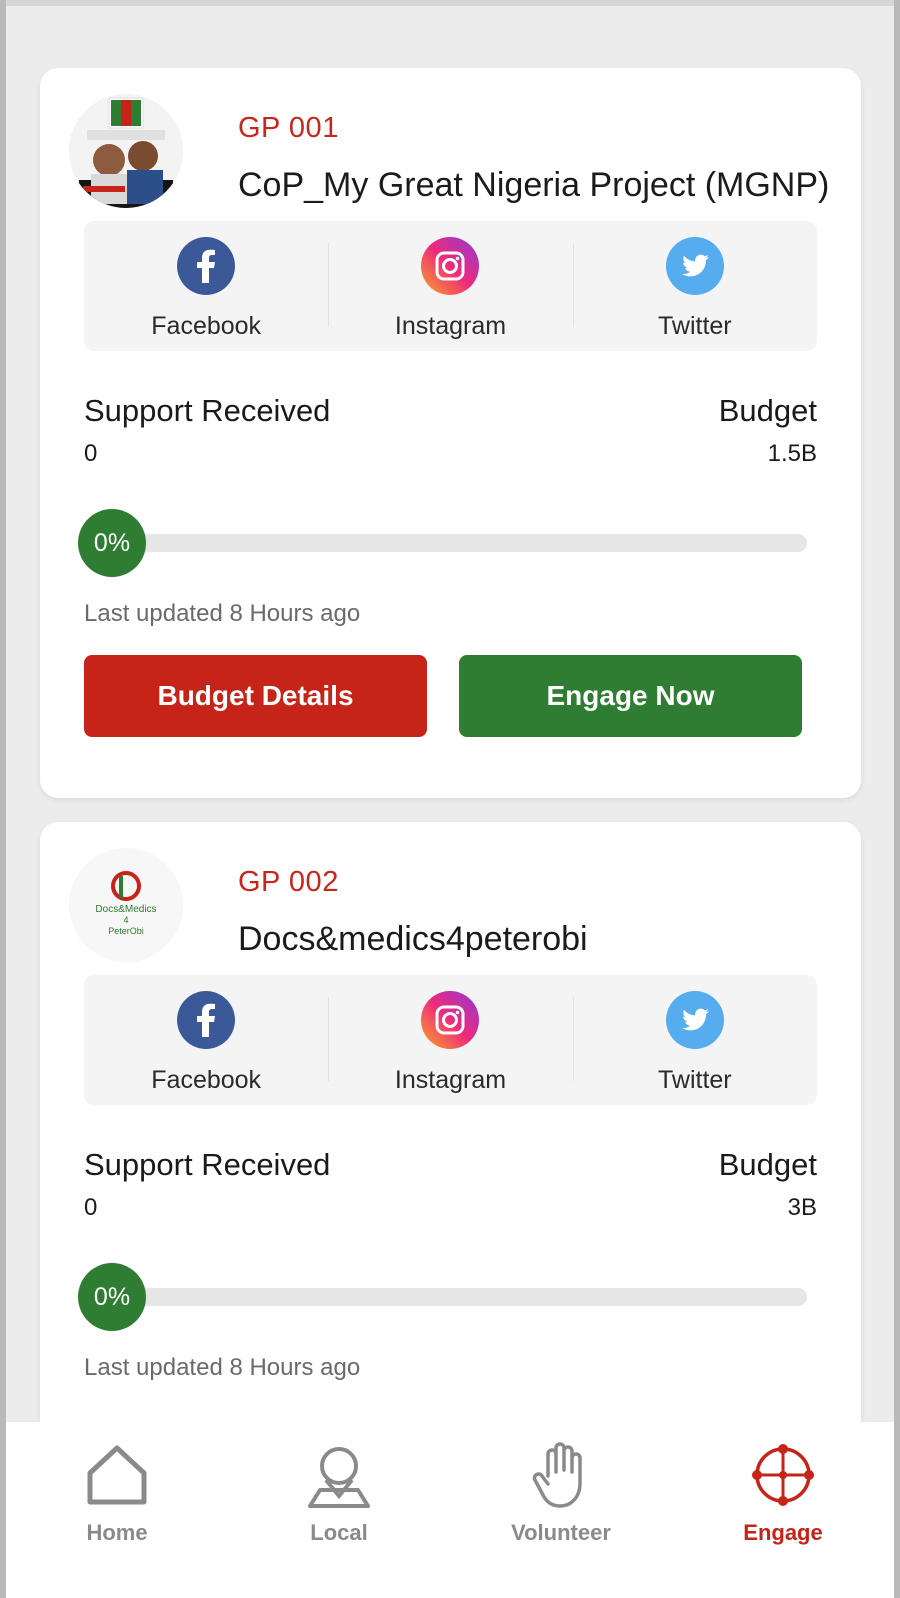 The height and width of the screenshot is (1598, 900). Describe the element at coordinates (339, 1532) in the screenshot. I see `nav-label-local: Local` at that location.